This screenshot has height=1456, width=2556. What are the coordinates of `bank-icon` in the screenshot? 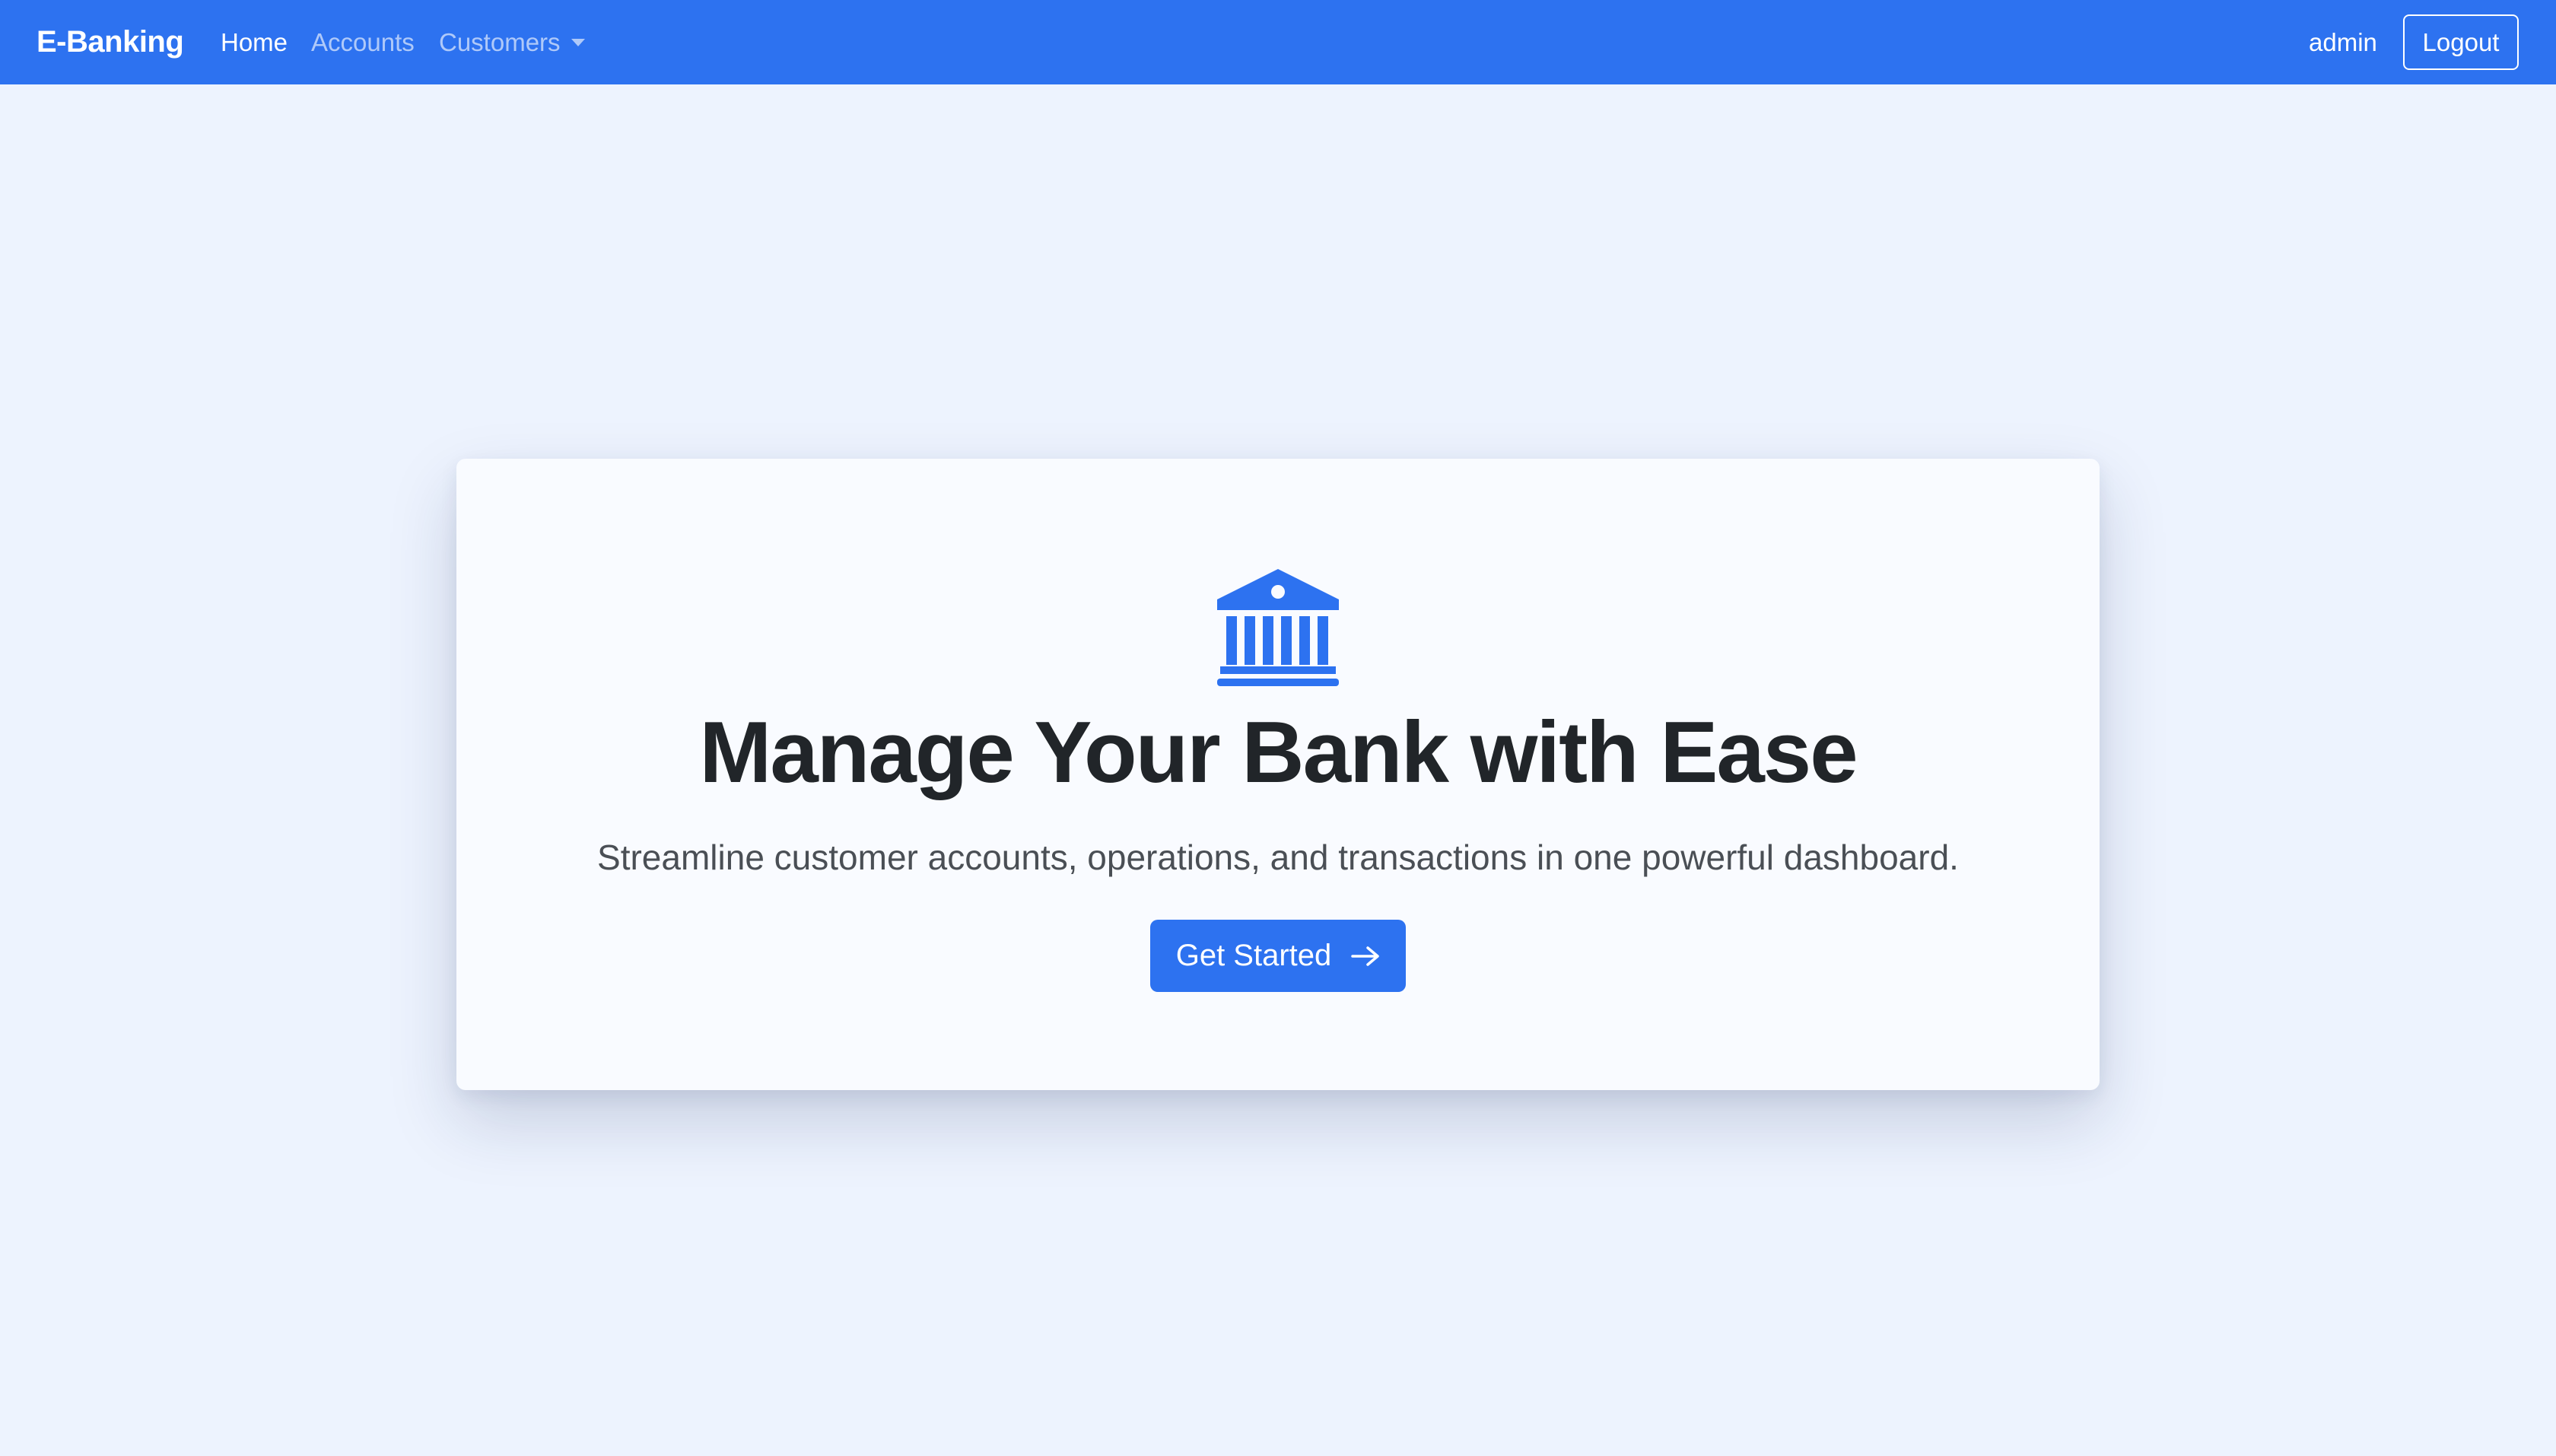 It's located at (1278, 627).